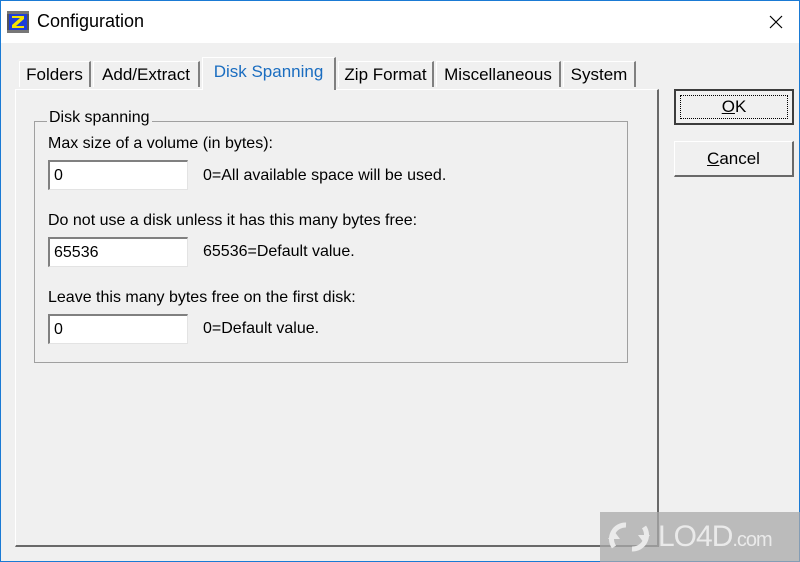  Describe the element at coordinates (269, 73) in the screenshot. I see `tab-disk-spanning: Disk Spanning` at that location.